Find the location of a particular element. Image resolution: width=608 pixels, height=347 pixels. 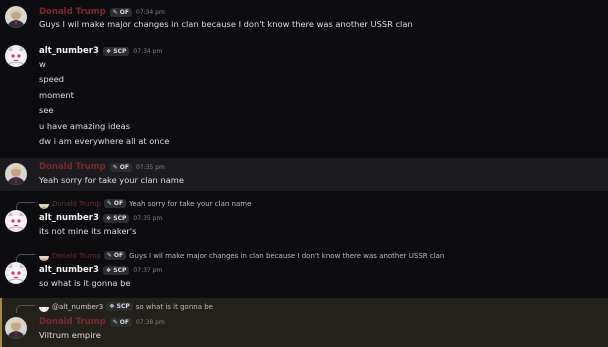

message-text: speed is located at coordinates (52, 79).